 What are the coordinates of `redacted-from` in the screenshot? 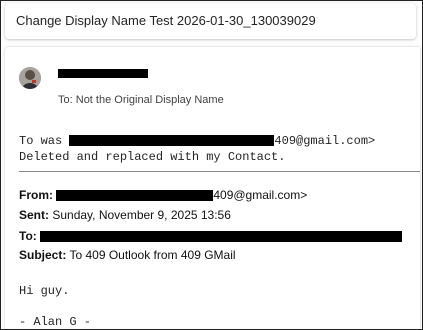 It's located at (135, 196).